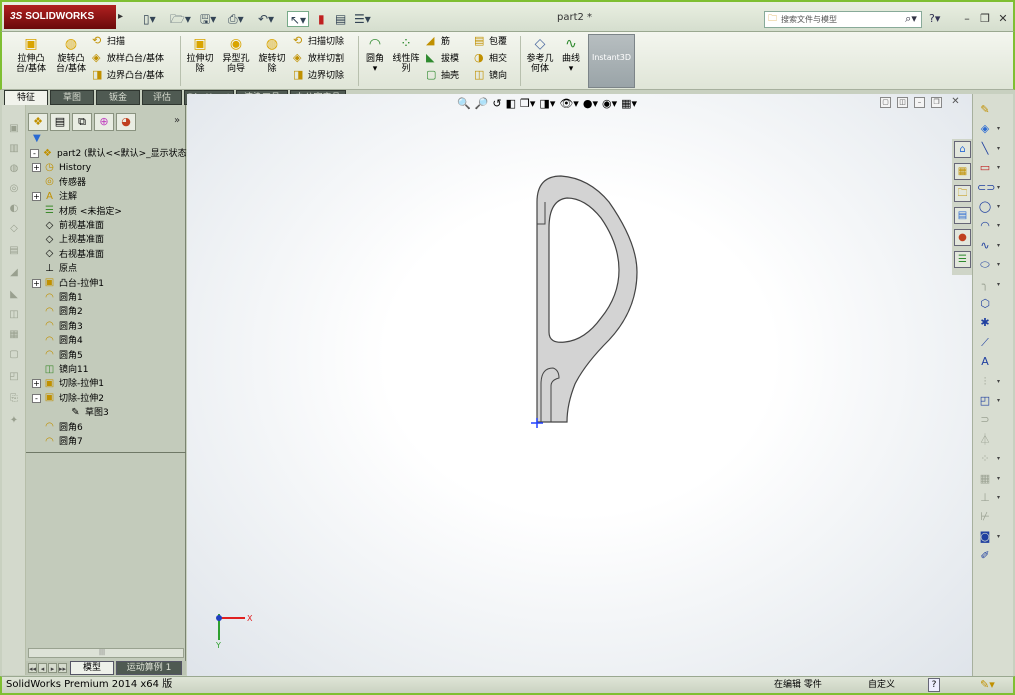 The image size is (1015, 695). I want to click on curves-dropdown-icon: ▾, so click(571, 69).